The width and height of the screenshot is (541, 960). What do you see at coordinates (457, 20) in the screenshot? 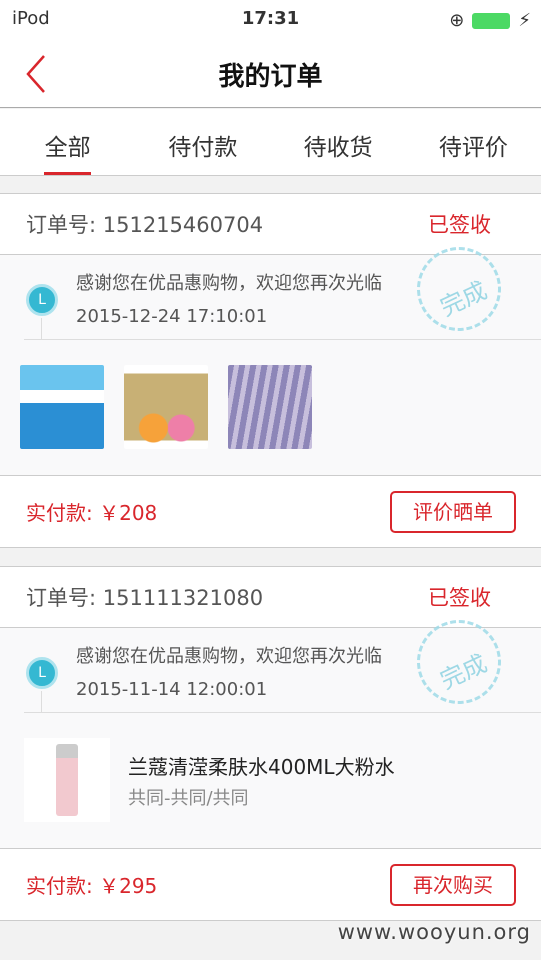
I see `rotation-lock-icon: ⊕` at bounding box center [457, 20].